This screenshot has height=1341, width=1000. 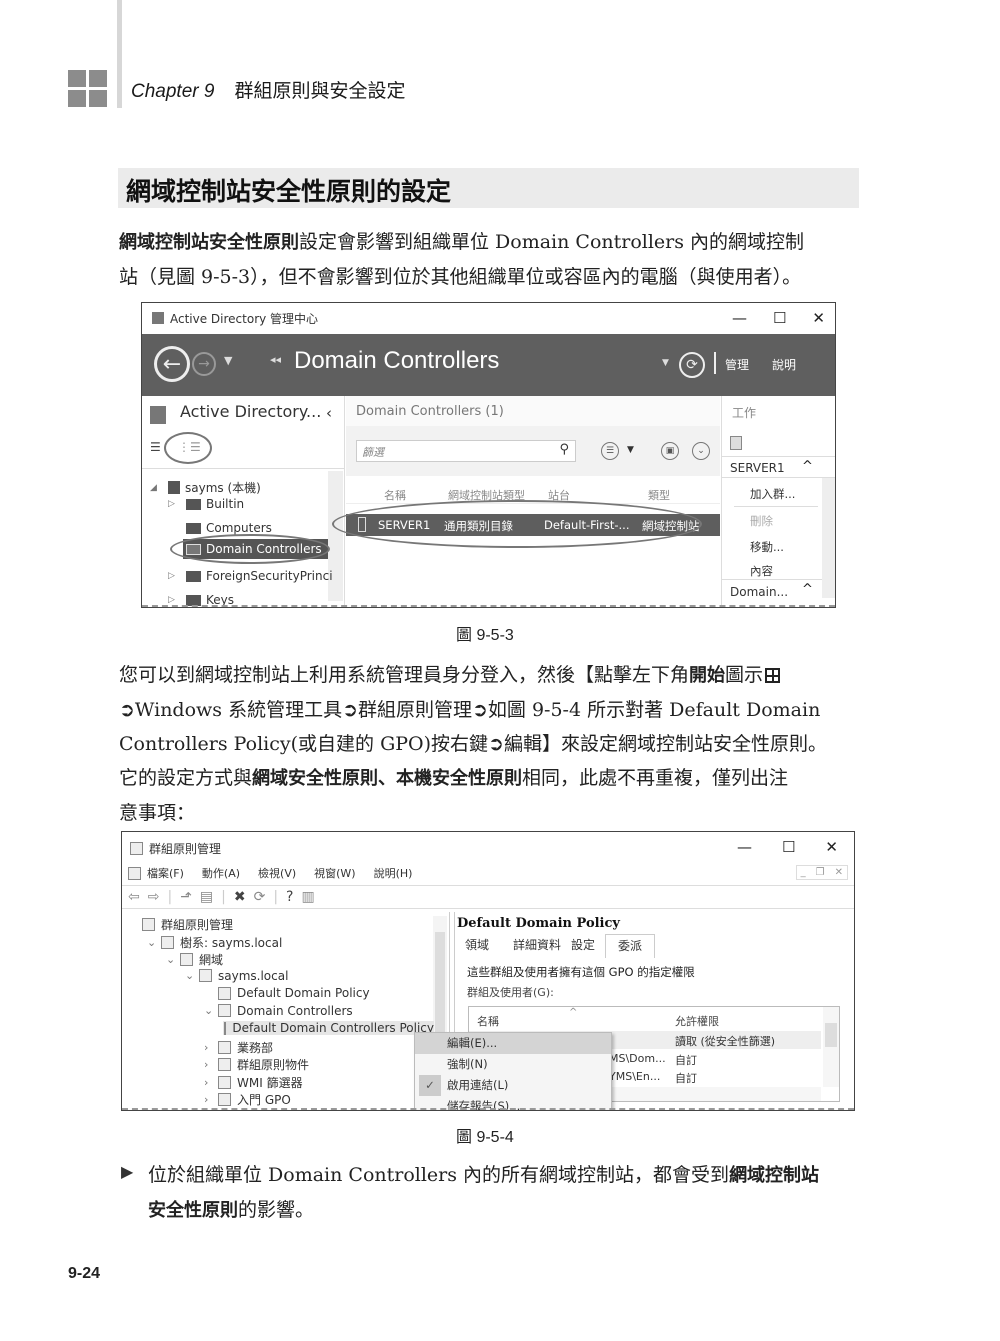 What do you see at coordinates (250, 576) in the screenshot?
I see `tree-item: ▷ ForeignSecurityPrinci` at bounding box center [250, 576].